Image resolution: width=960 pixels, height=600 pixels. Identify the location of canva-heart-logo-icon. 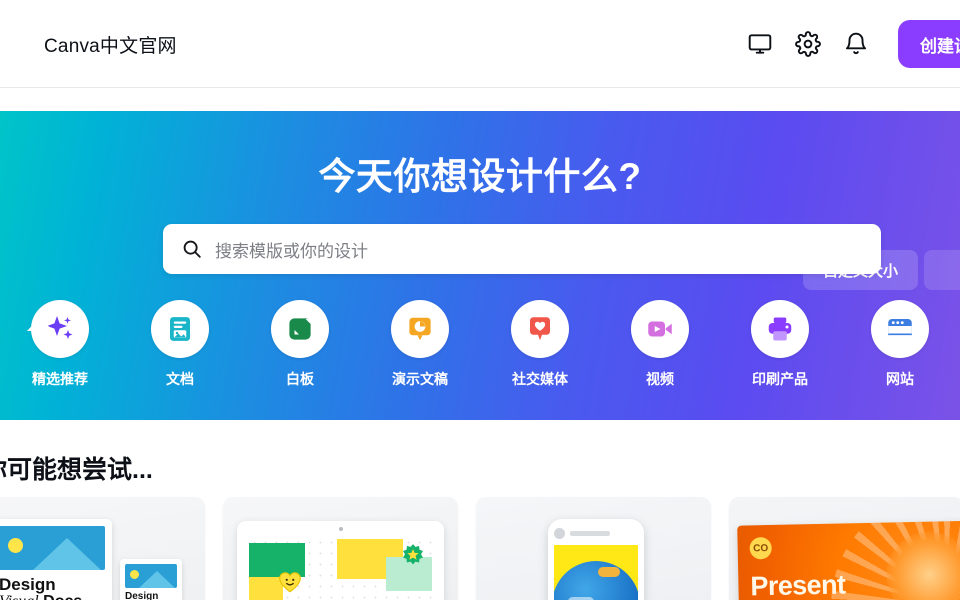
(10, 45).